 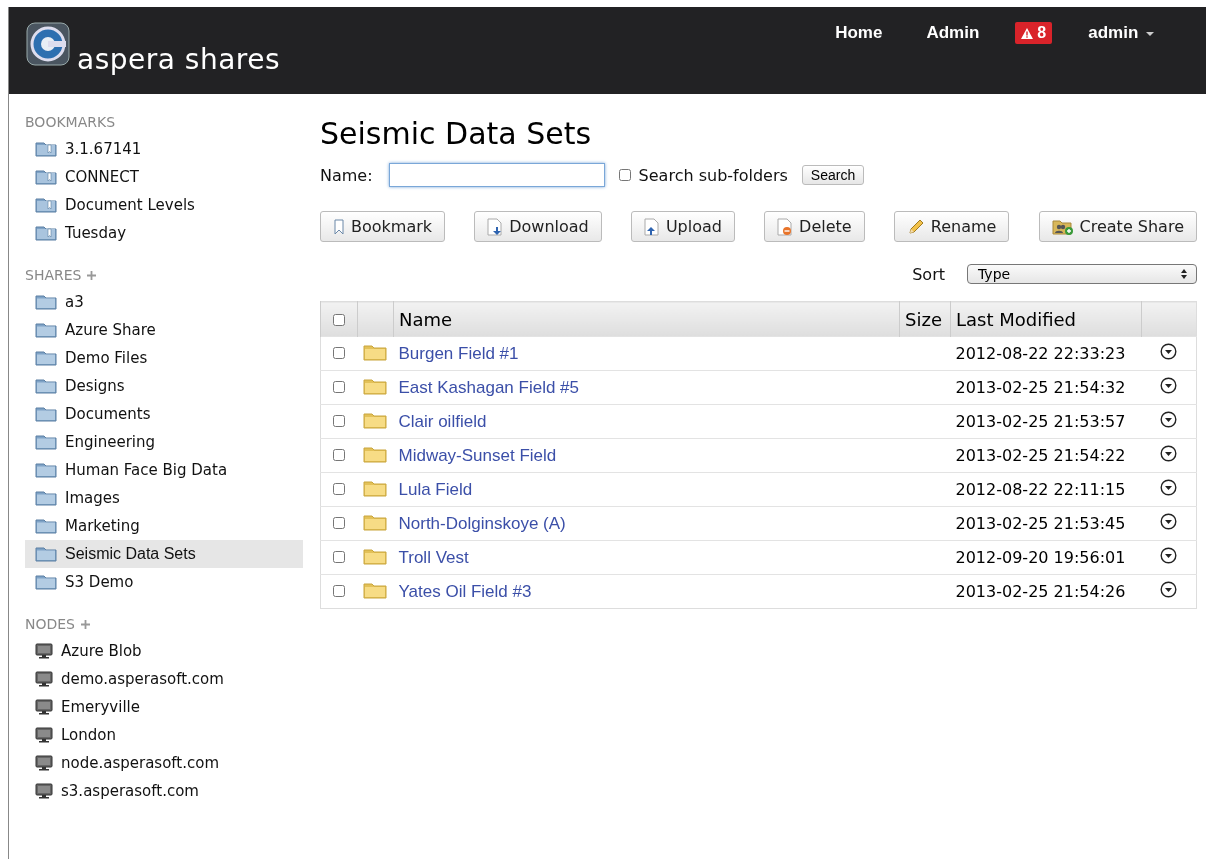 I want to click on folder-link: East Kashagan Field #5, so click(x=488, y=387).